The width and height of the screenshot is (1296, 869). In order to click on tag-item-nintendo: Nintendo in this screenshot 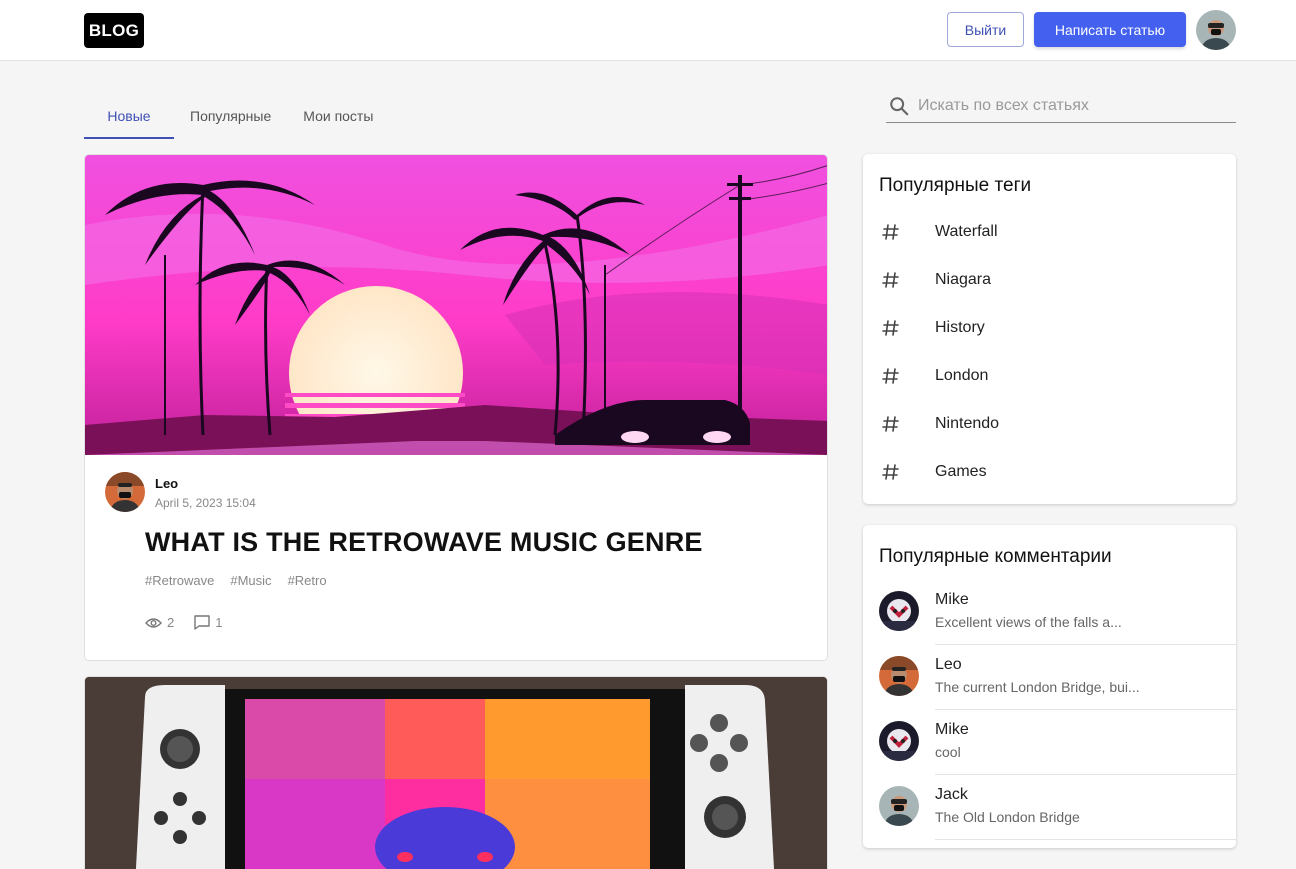, I will do `click(1049, 424)`.